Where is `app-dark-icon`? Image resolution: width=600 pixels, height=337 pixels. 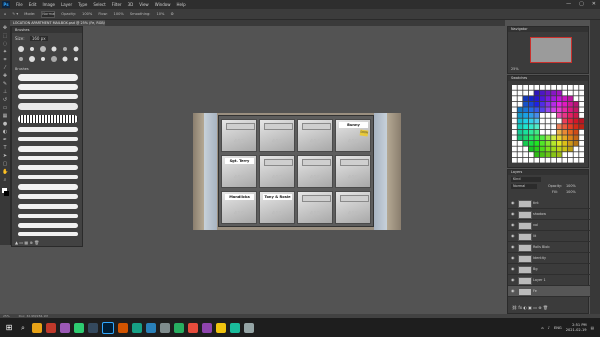 app-dark-icon is located at coordinates (93, 327).